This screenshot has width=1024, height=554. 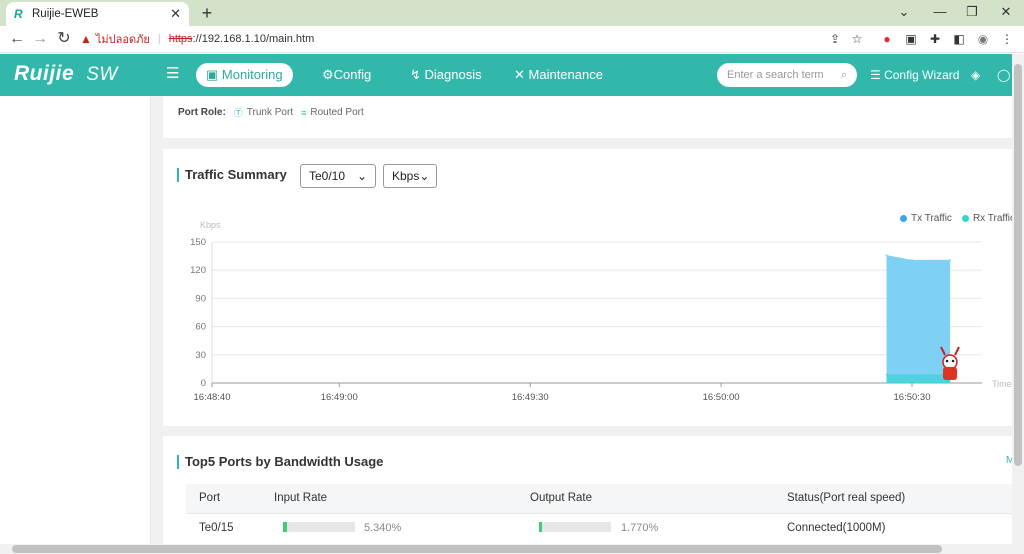 What do you see at coordinates (935, 39) in the screenshot?
I see `puzzle-extensions-icon: ✚` at bounding box center [935, 39].